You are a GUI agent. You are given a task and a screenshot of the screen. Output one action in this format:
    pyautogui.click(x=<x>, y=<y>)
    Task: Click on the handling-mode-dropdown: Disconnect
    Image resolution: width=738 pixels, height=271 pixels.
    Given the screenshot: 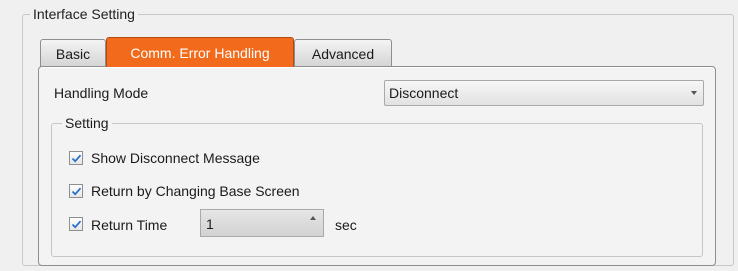 What is the action you would take?
    pyautogui.click(x=544, y=93)
    